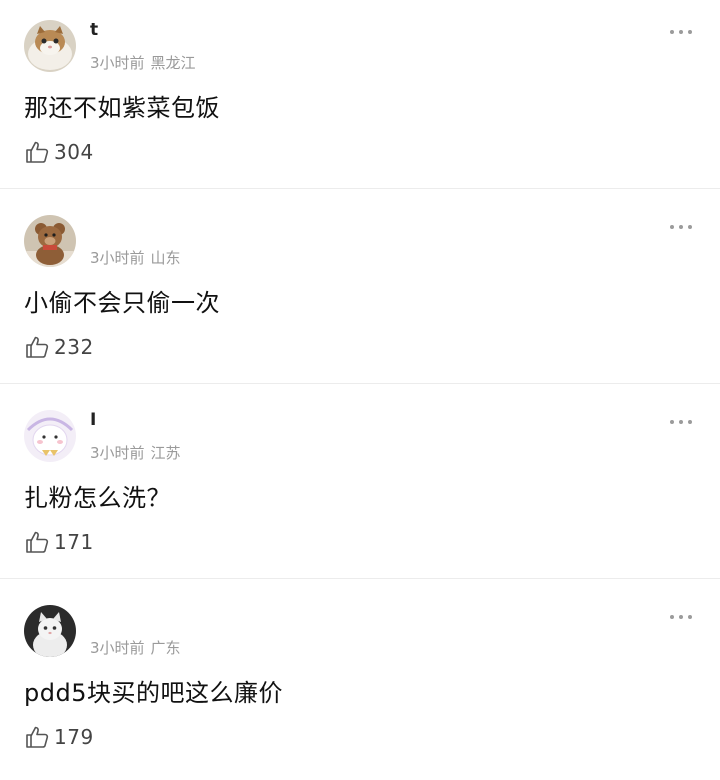 The image size is (720, 780). I want to click on comment-region: 广东, so click(165, 648).